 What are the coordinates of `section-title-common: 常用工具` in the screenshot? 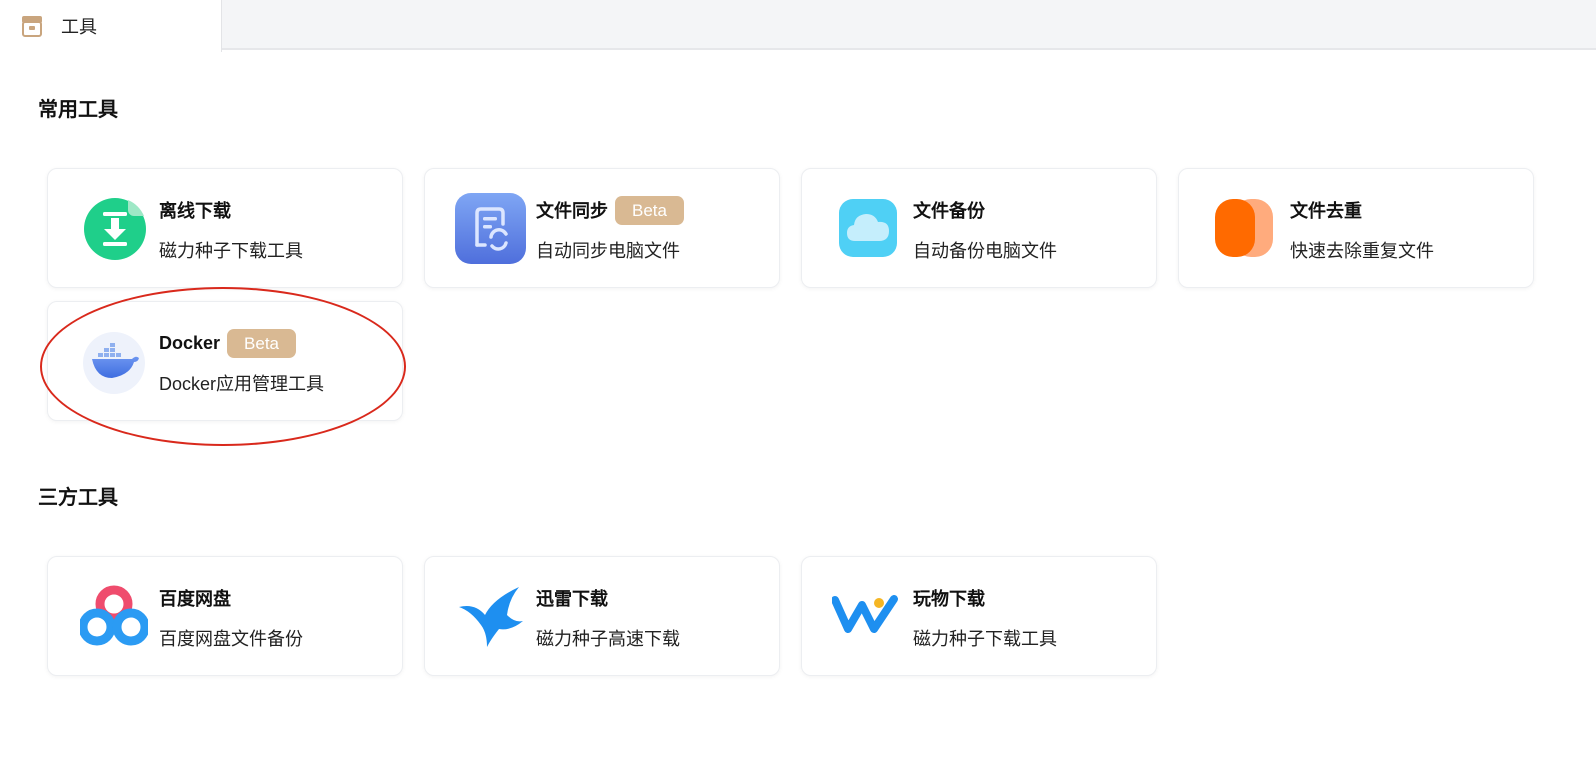 It's located at (78, 110).